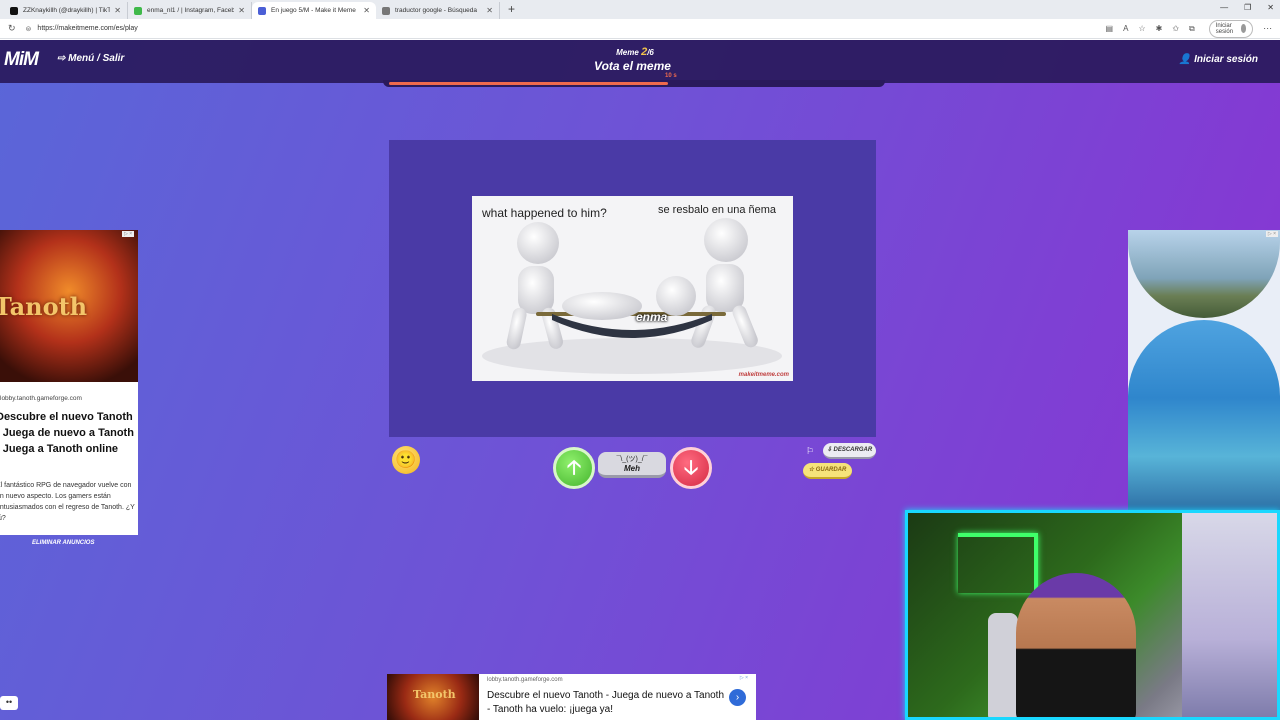  I want to click on login-button: 👤 Iniciar sesión, so click(1218, 59).